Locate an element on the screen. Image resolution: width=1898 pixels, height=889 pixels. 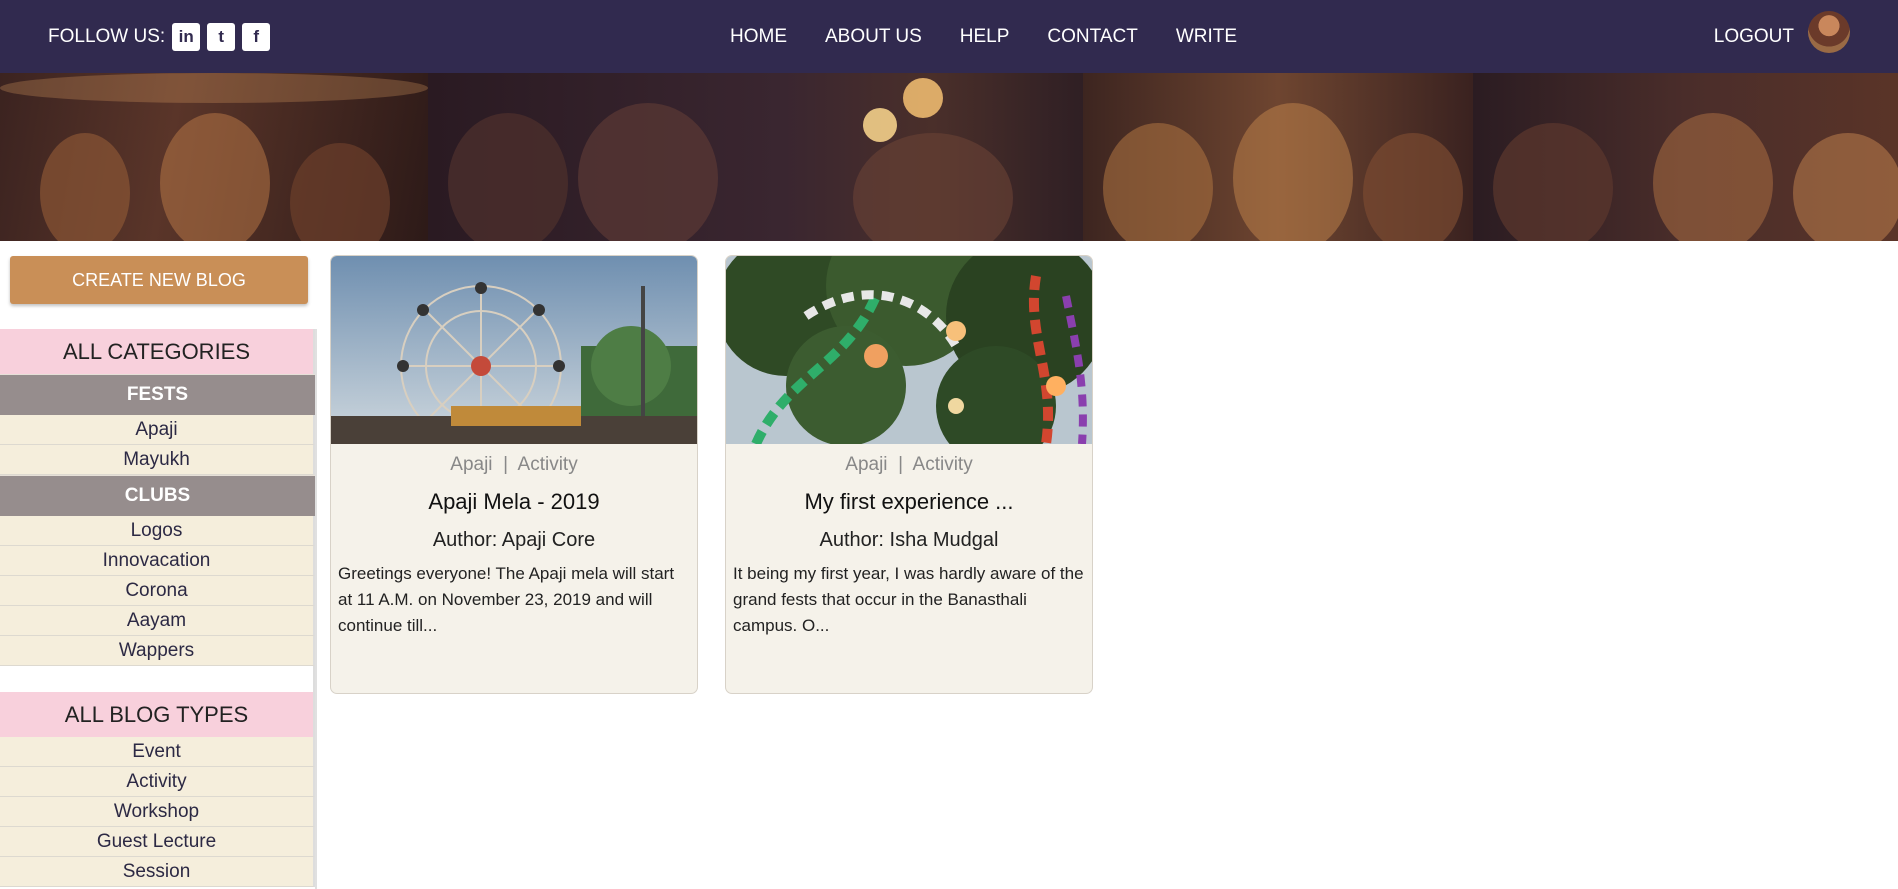
banner-lights-panel is located at coordinates (655, 157).